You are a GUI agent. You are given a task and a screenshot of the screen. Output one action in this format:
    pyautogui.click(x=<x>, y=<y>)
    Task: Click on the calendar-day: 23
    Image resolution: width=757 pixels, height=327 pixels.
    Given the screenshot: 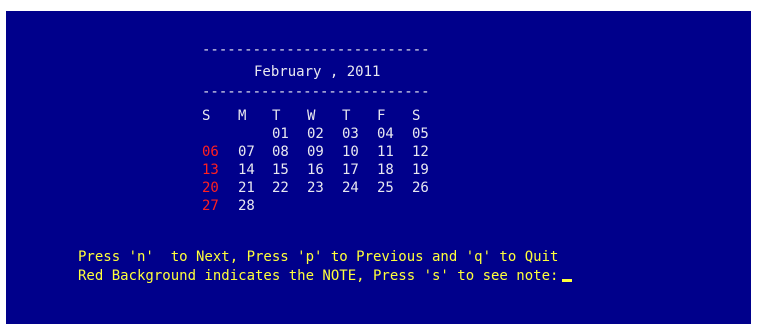 What is the action you would take?
    pyautogui.click(x=315, y=188)
    